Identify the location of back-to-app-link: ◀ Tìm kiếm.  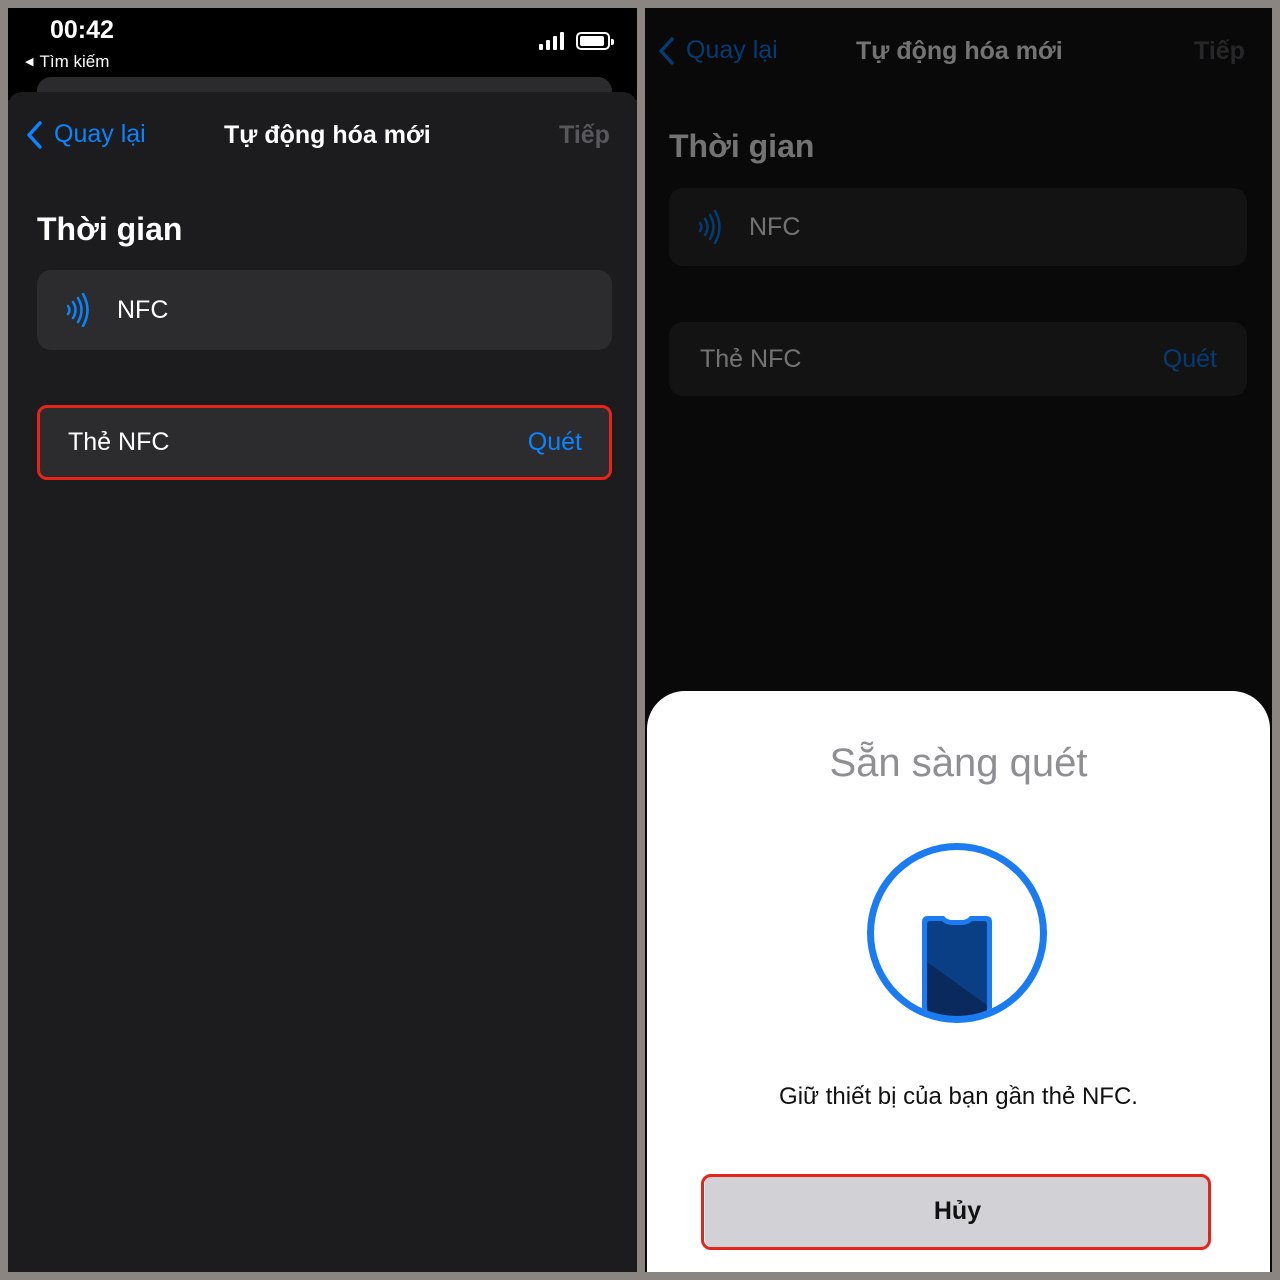
(67, 62).